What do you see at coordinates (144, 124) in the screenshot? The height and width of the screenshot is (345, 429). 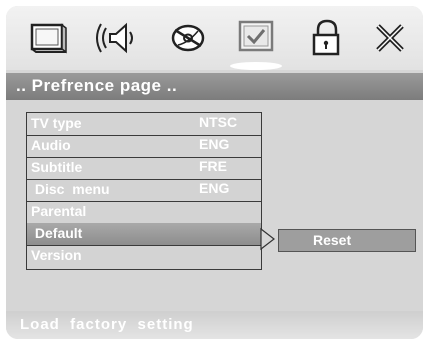 I see `menu-item-tv-type: TV type NTSC` at bounding box center [144, 124].